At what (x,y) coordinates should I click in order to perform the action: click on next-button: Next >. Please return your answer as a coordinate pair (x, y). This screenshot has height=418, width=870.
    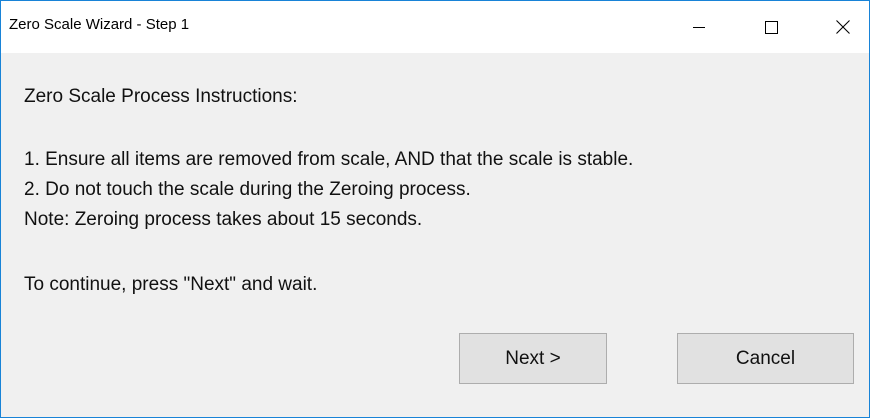
    Looking at the image, I should click on (533, 358).